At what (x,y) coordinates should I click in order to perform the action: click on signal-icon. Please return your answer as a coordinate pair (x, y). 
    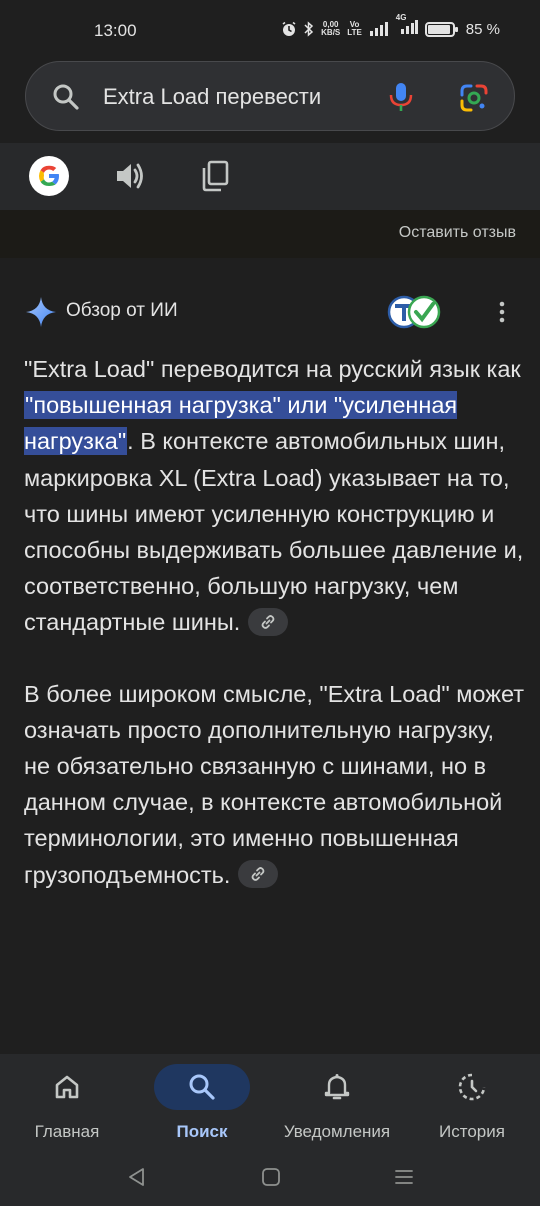
    Looking at the image, I should click on (378, 29).